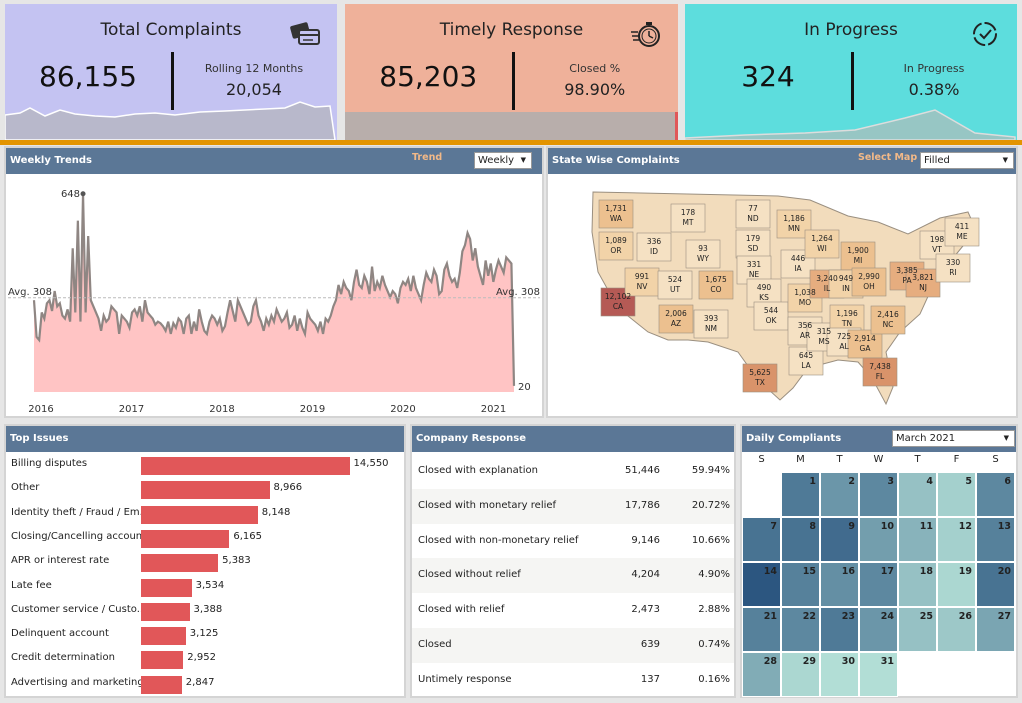 The height and width of the screenshot is (703, 1022). I want to click on issue-row: Closing/Cancelling account 6,165, so click(205, 539).